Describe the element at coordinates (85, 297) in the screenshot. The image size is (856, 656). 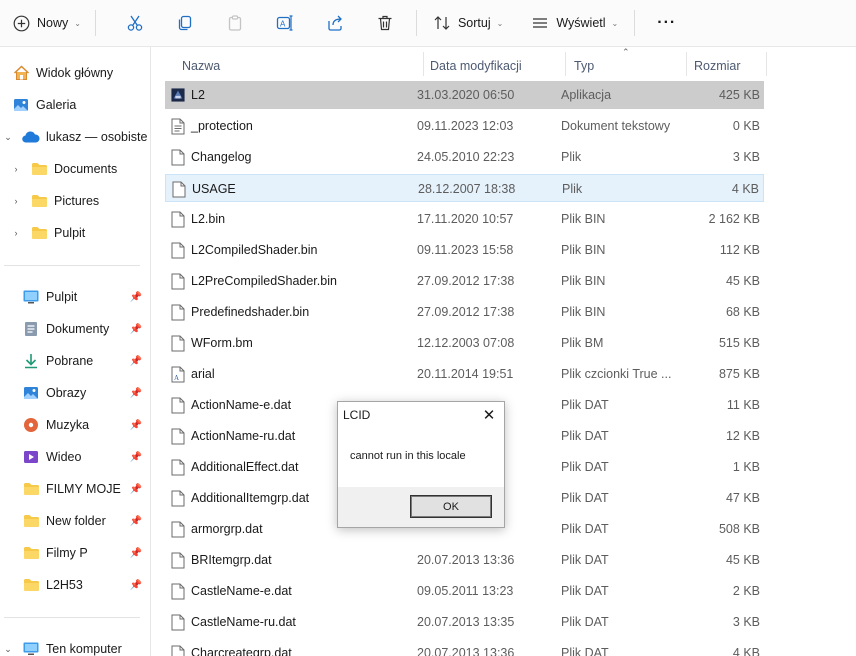
I see `sidebar-item-quick-pulpit: Pulpit 📌` at that location.